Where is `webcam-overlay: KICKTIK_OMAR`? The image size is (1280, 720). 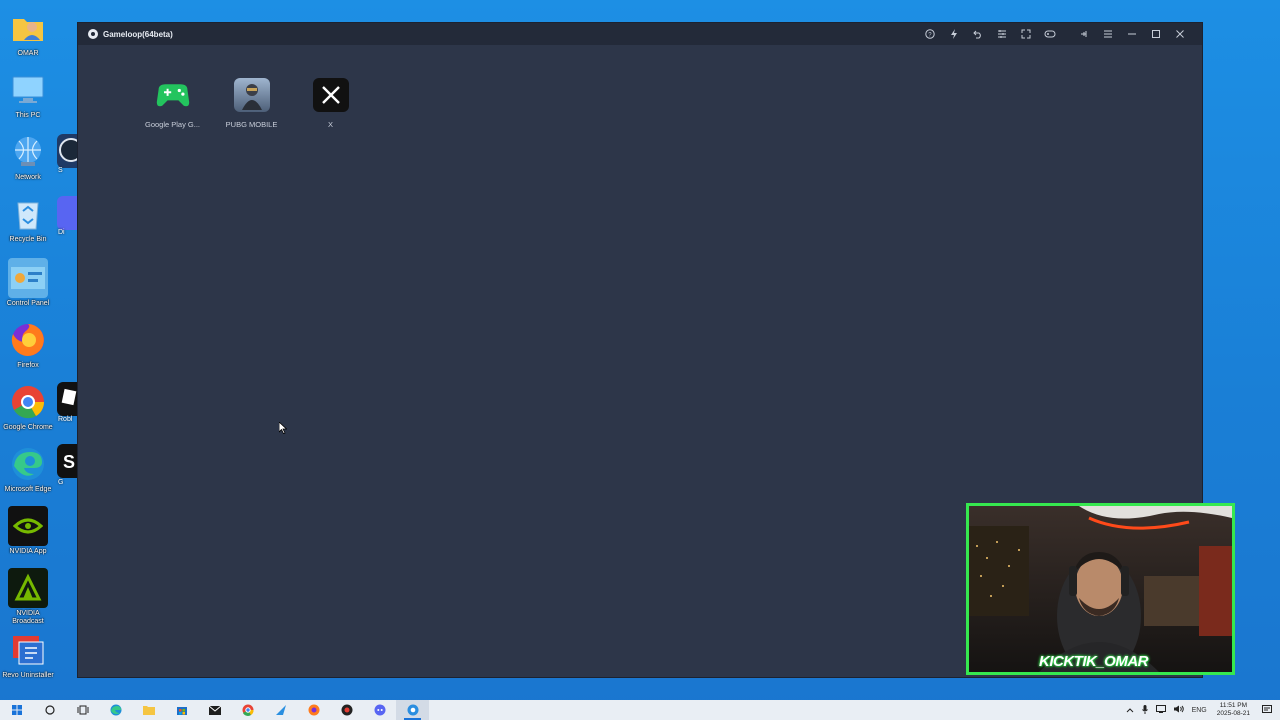
webcam-overlay: KICKTIK_OMAR is located at coordinates (1100, 589).